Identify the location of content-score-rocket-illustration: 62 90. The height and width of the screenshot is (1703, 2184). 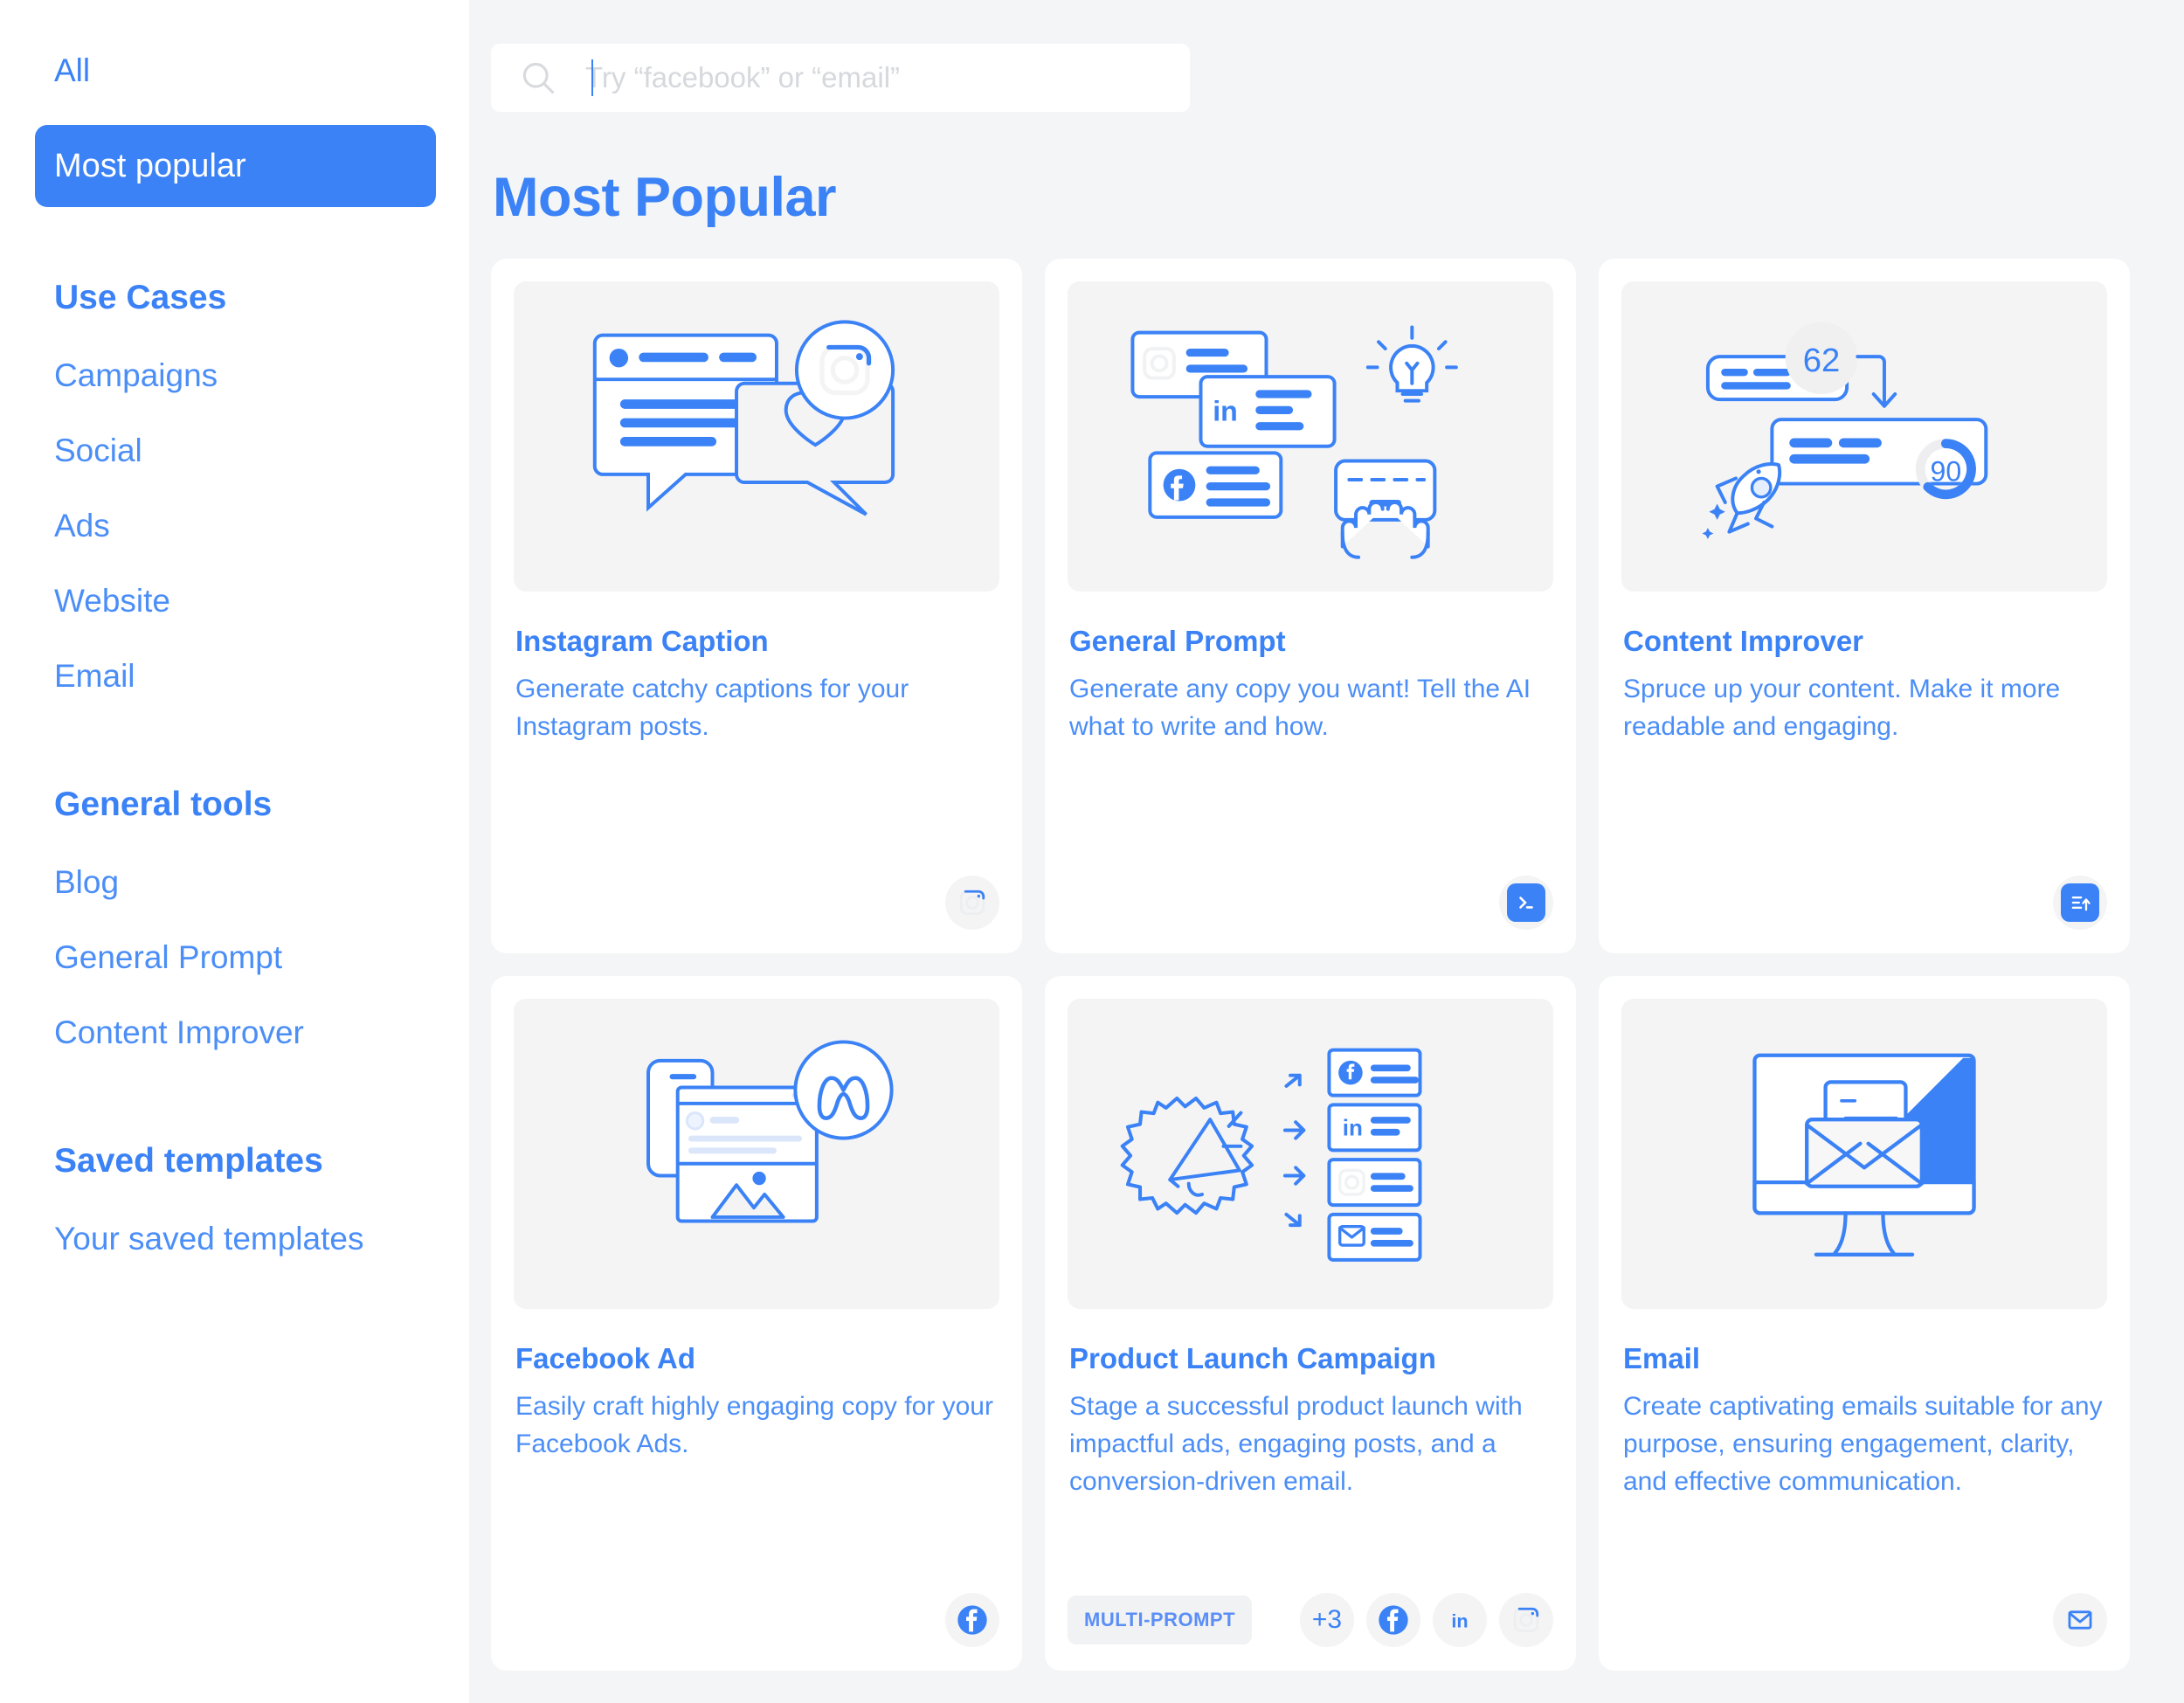
(1864, 436).